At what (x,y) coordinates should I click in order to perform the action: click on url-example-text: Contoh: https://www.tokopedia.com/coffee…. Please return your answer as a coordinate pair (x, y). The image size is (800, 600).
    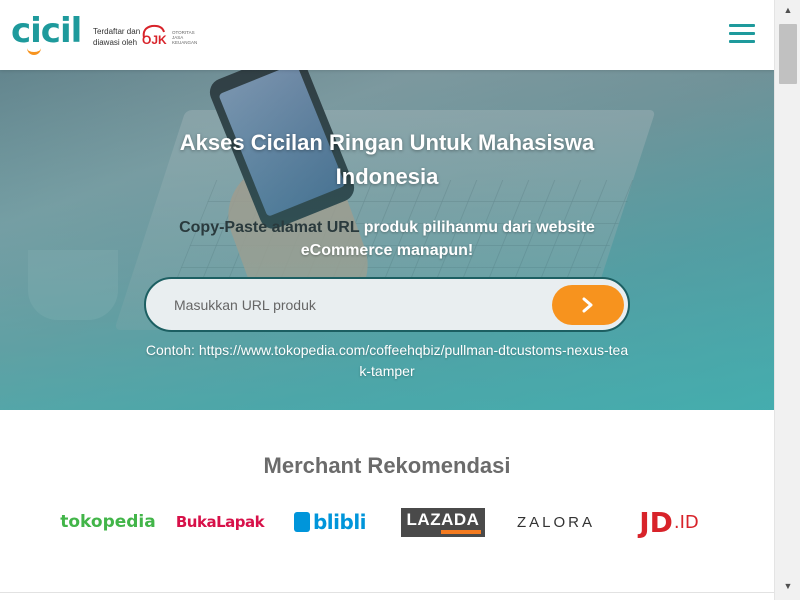
    Looking at the image, I should click on (387, 360).